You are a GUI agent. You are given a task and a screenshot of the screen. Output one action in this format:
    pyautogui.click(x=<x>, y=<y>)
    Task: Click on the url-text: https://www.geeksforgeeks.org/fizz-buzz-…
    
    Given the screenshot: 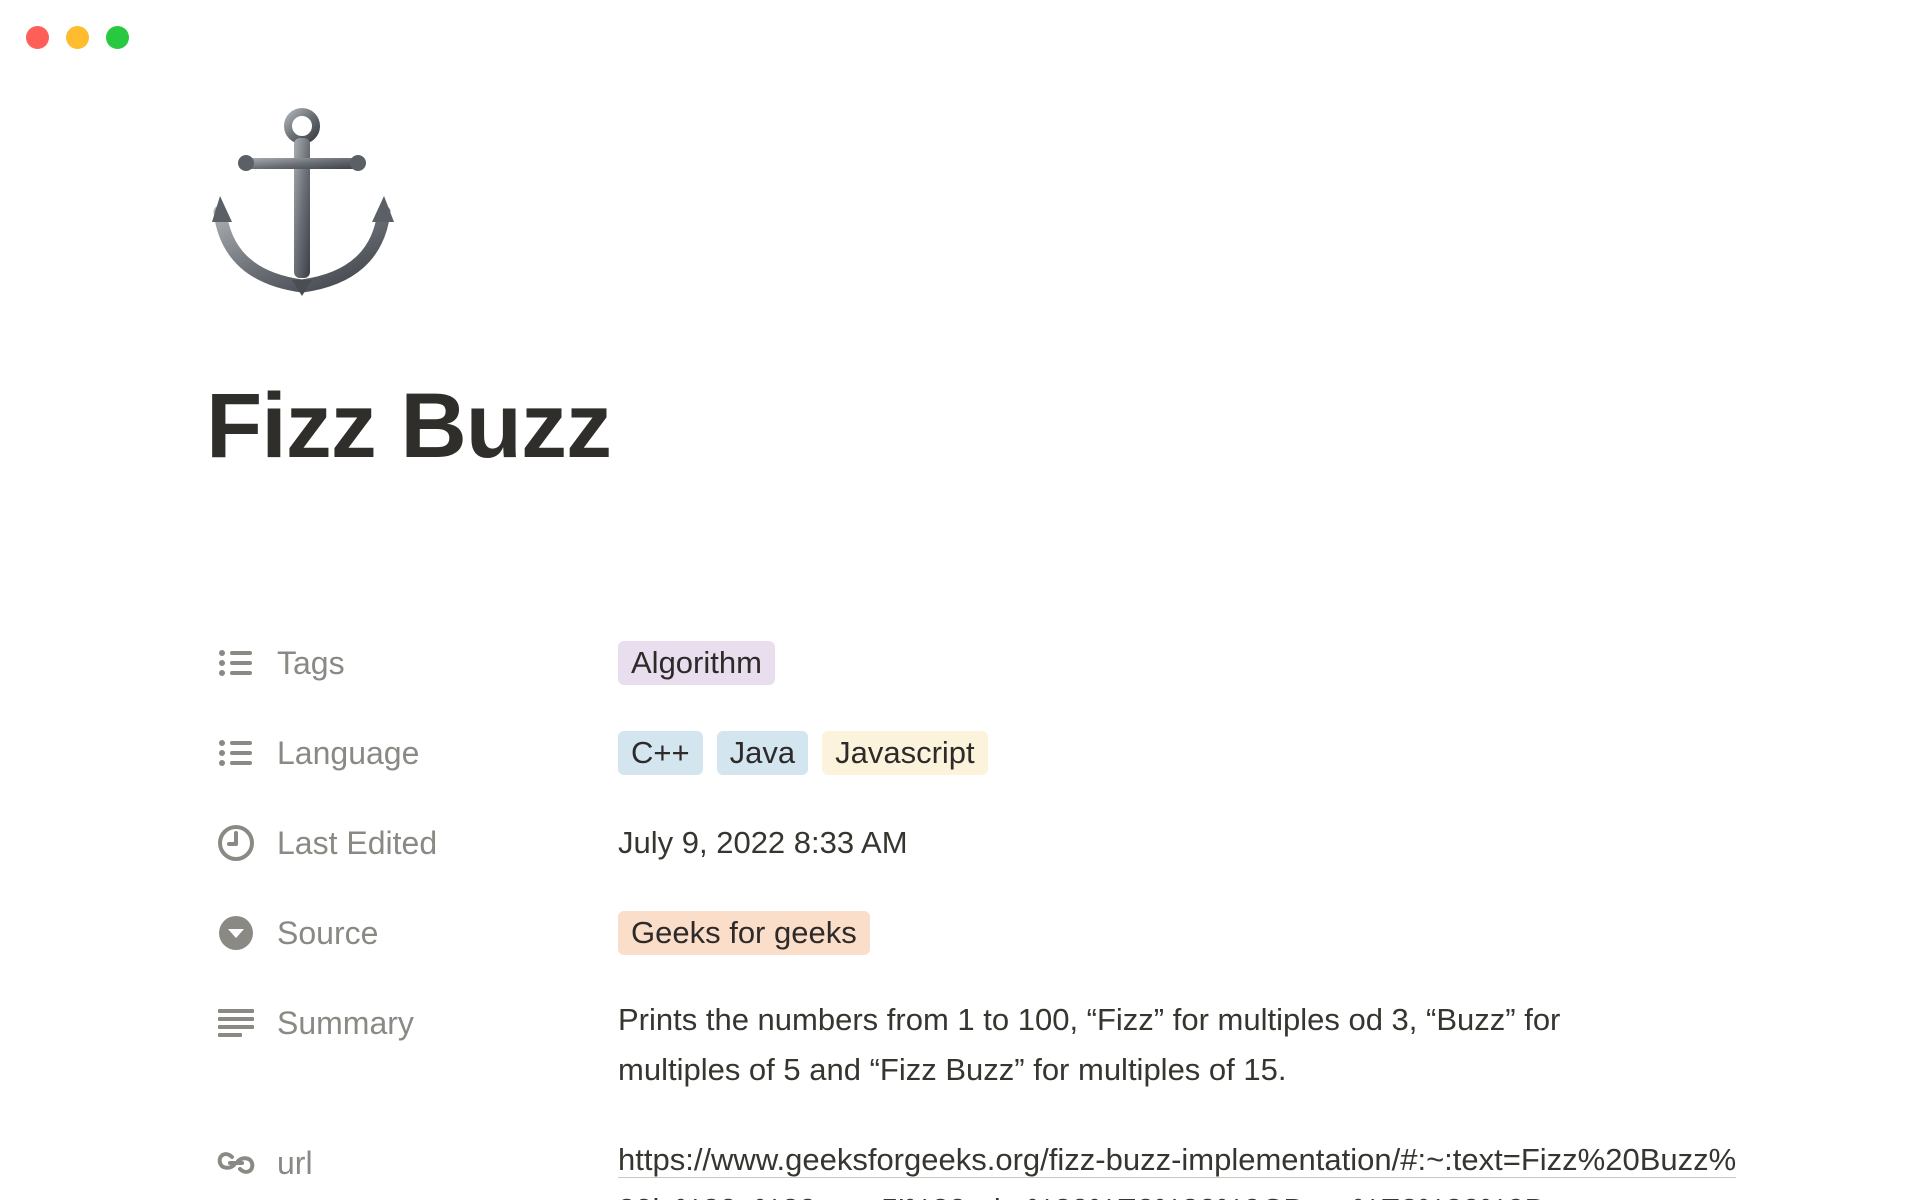 What is the action you would take?
    pyautogui.click(x=1177, y=1171)
    